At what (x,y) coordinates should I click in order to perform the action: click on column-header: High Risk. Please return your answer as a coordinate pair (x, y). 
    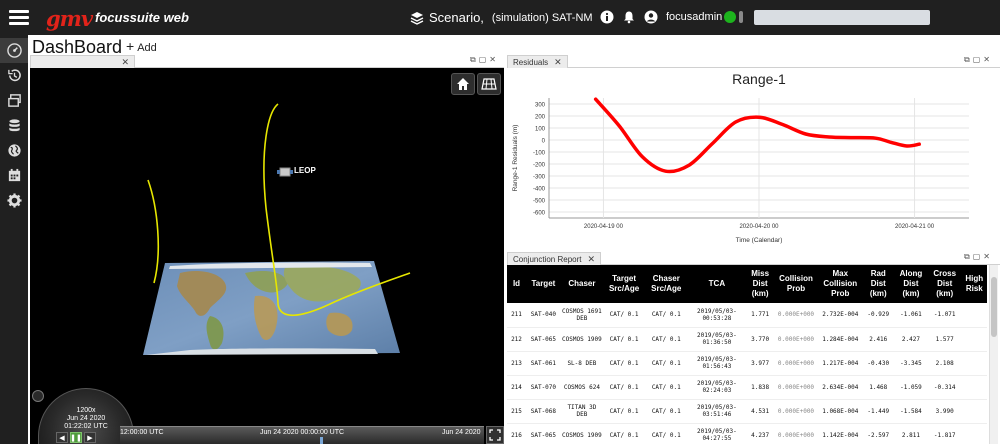
    Looking at the image, I should click on (974, 284).